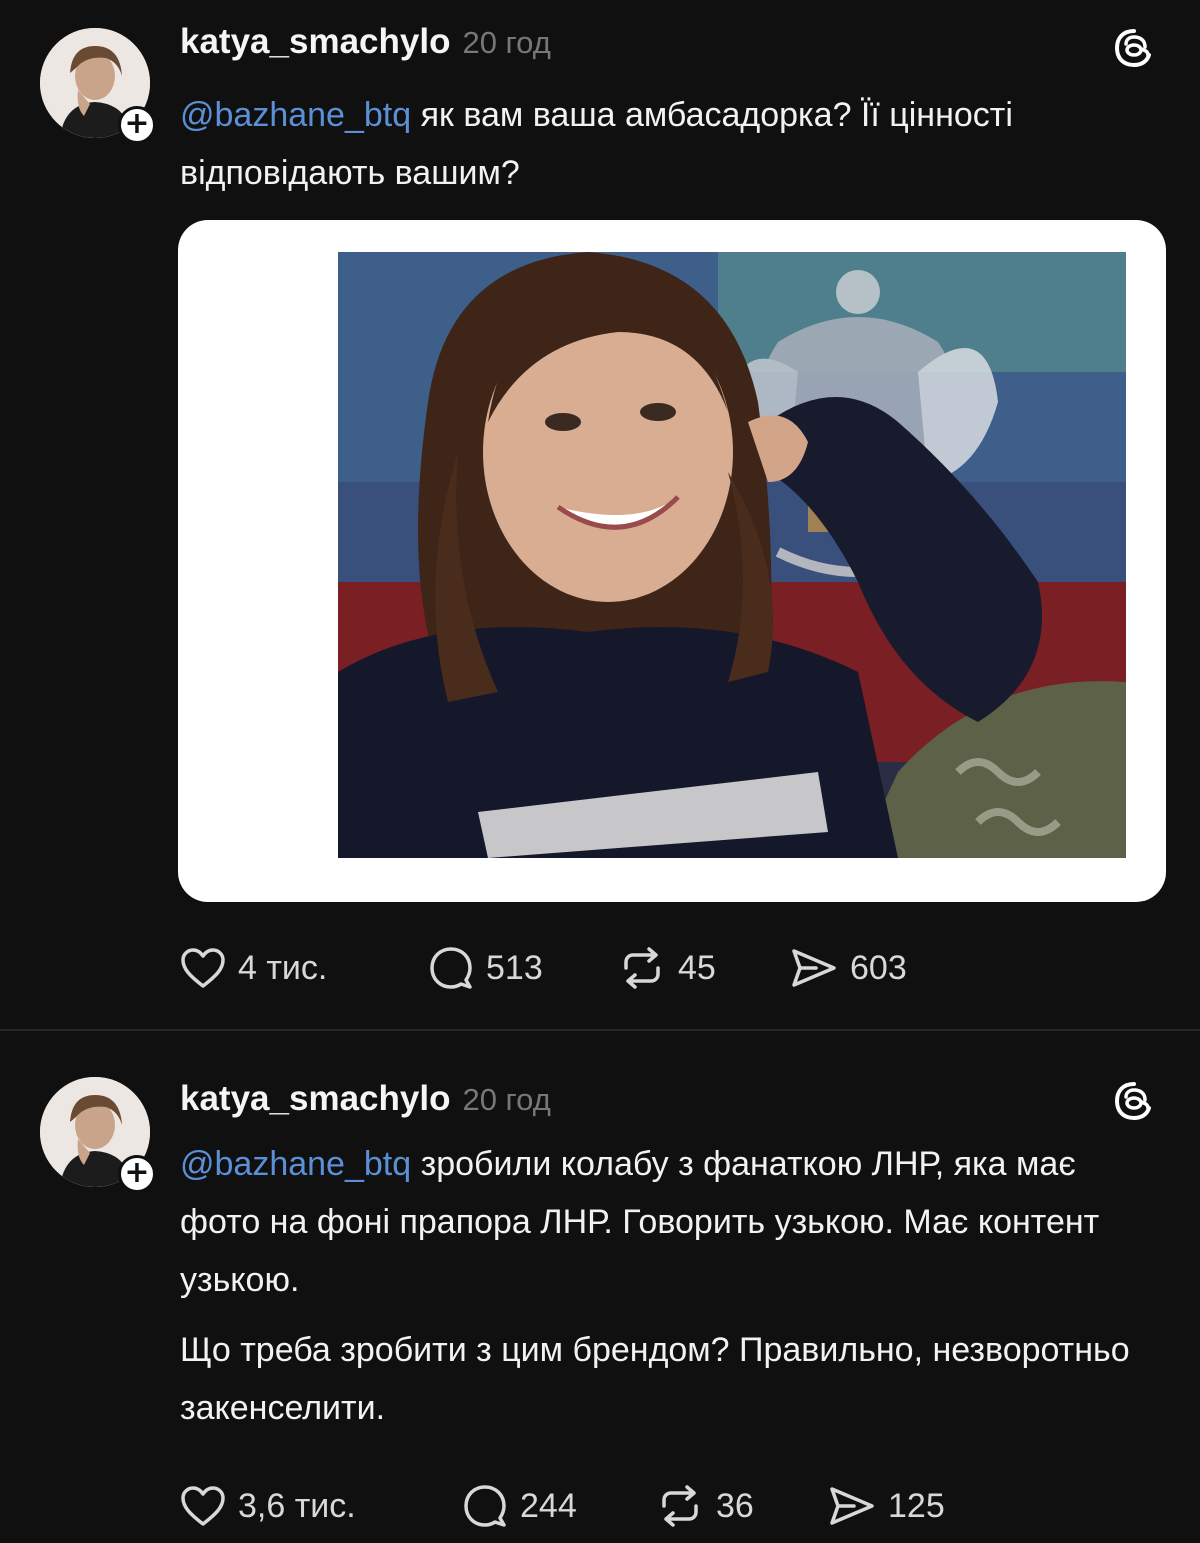  I want to click on like-count: 3,6 тис., so click(297, 1505).